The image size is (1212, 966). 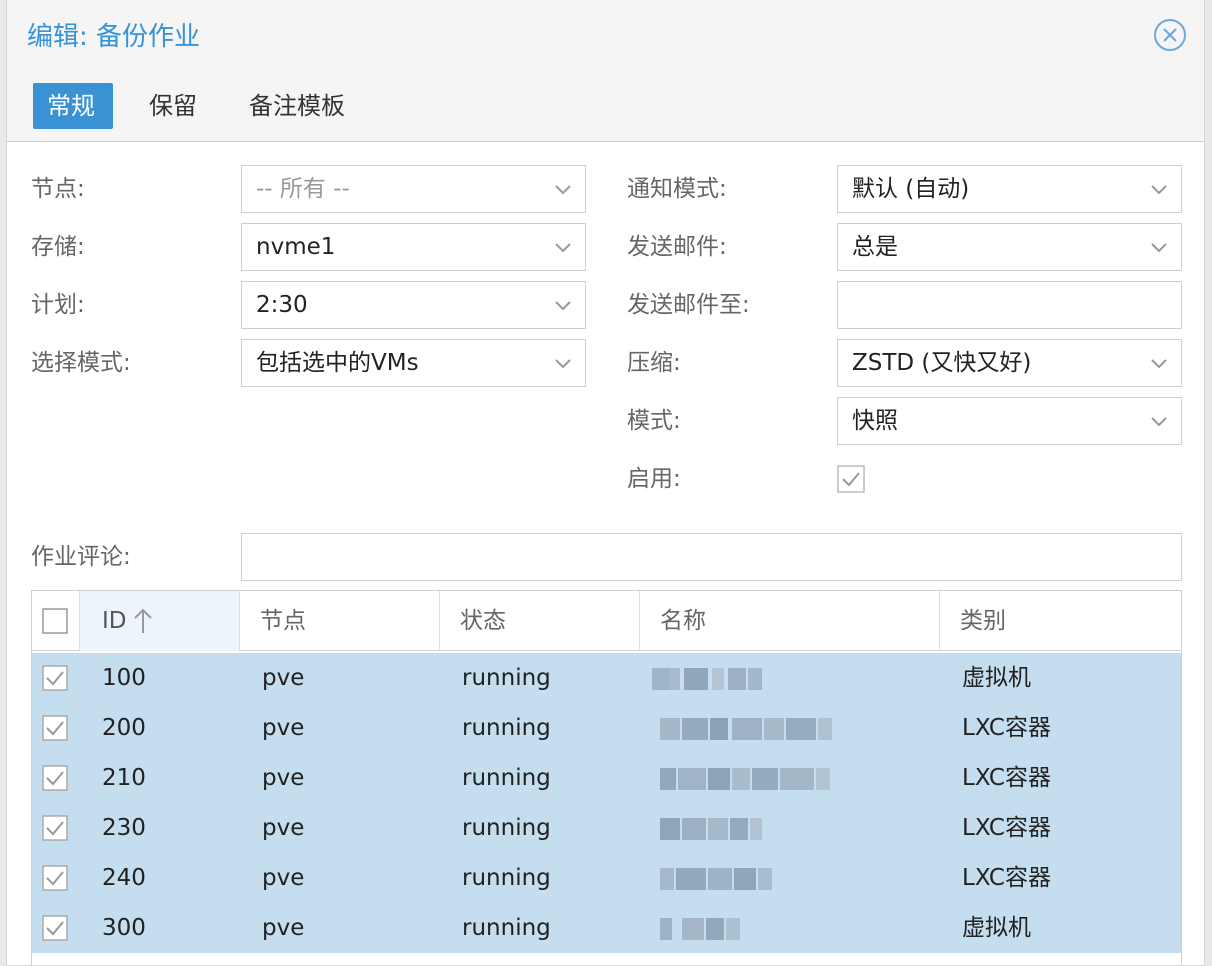 What do you see at coordinates (1170, 35) in the screenshot?
I see `close-circle-icon` at bounding box center [1170, 35].